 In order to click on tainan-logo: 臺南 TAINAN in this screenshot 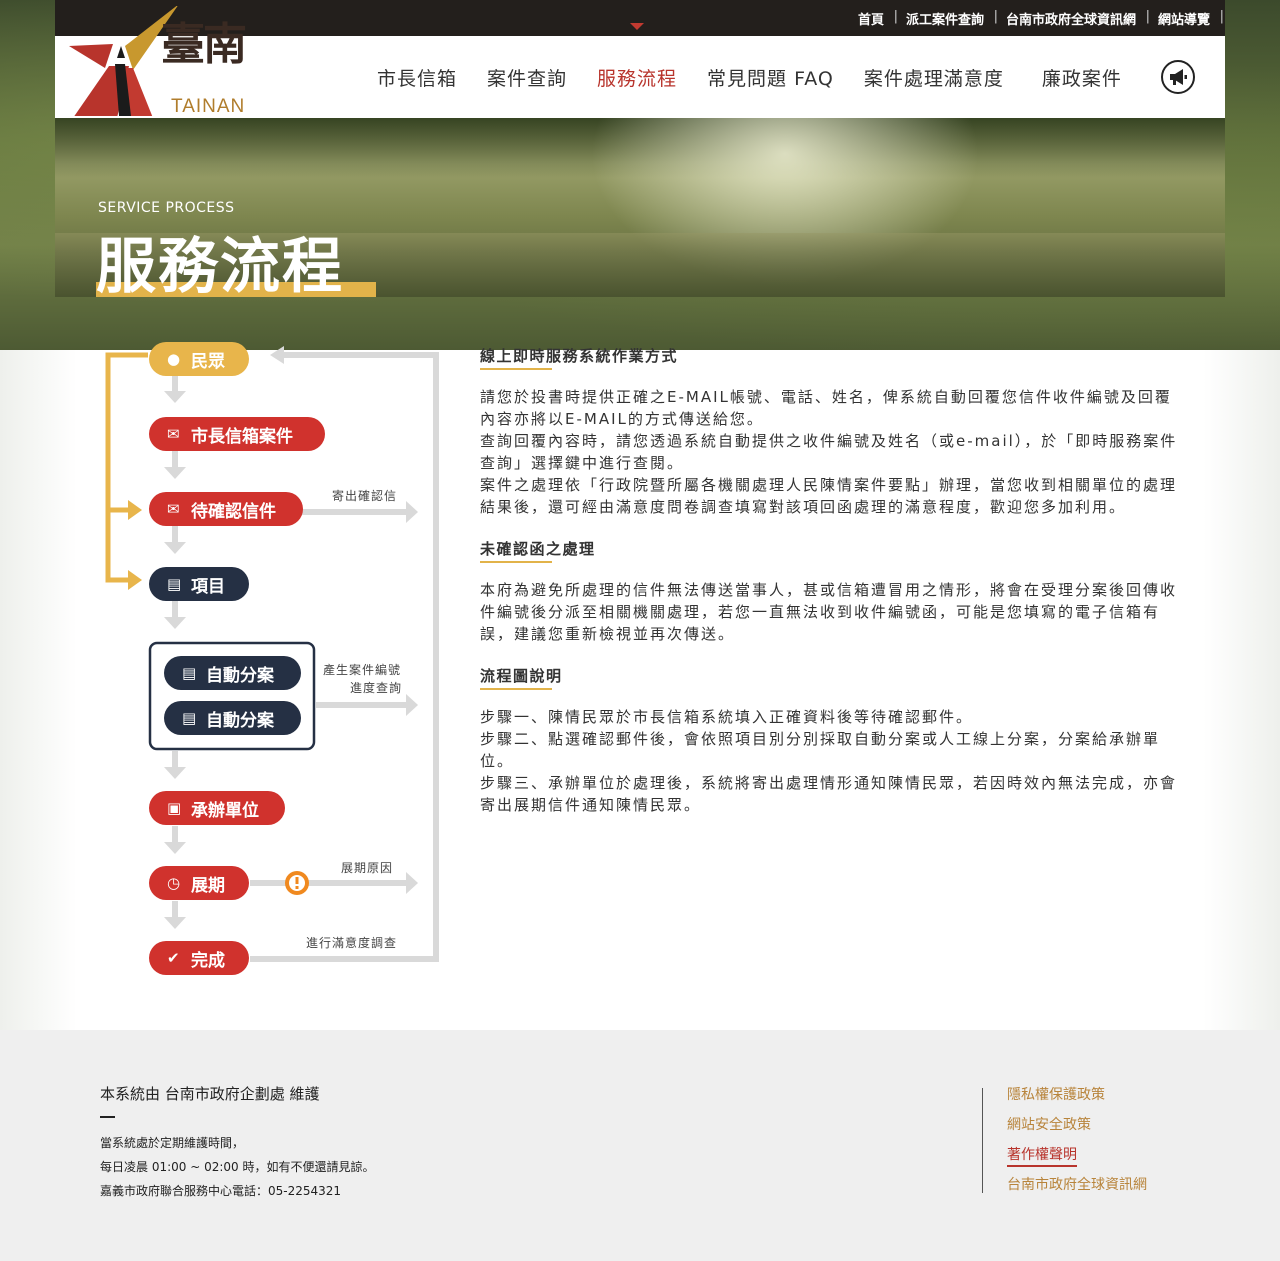, I will do `click(164, 61)`.